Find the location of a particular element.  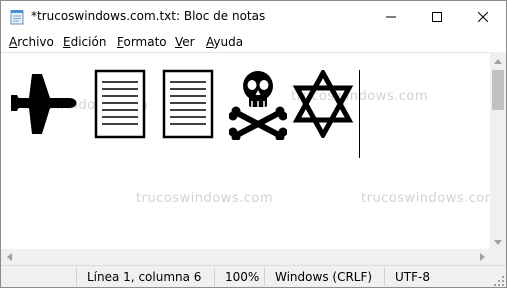

text-caret is located at coordinates (359, 114).